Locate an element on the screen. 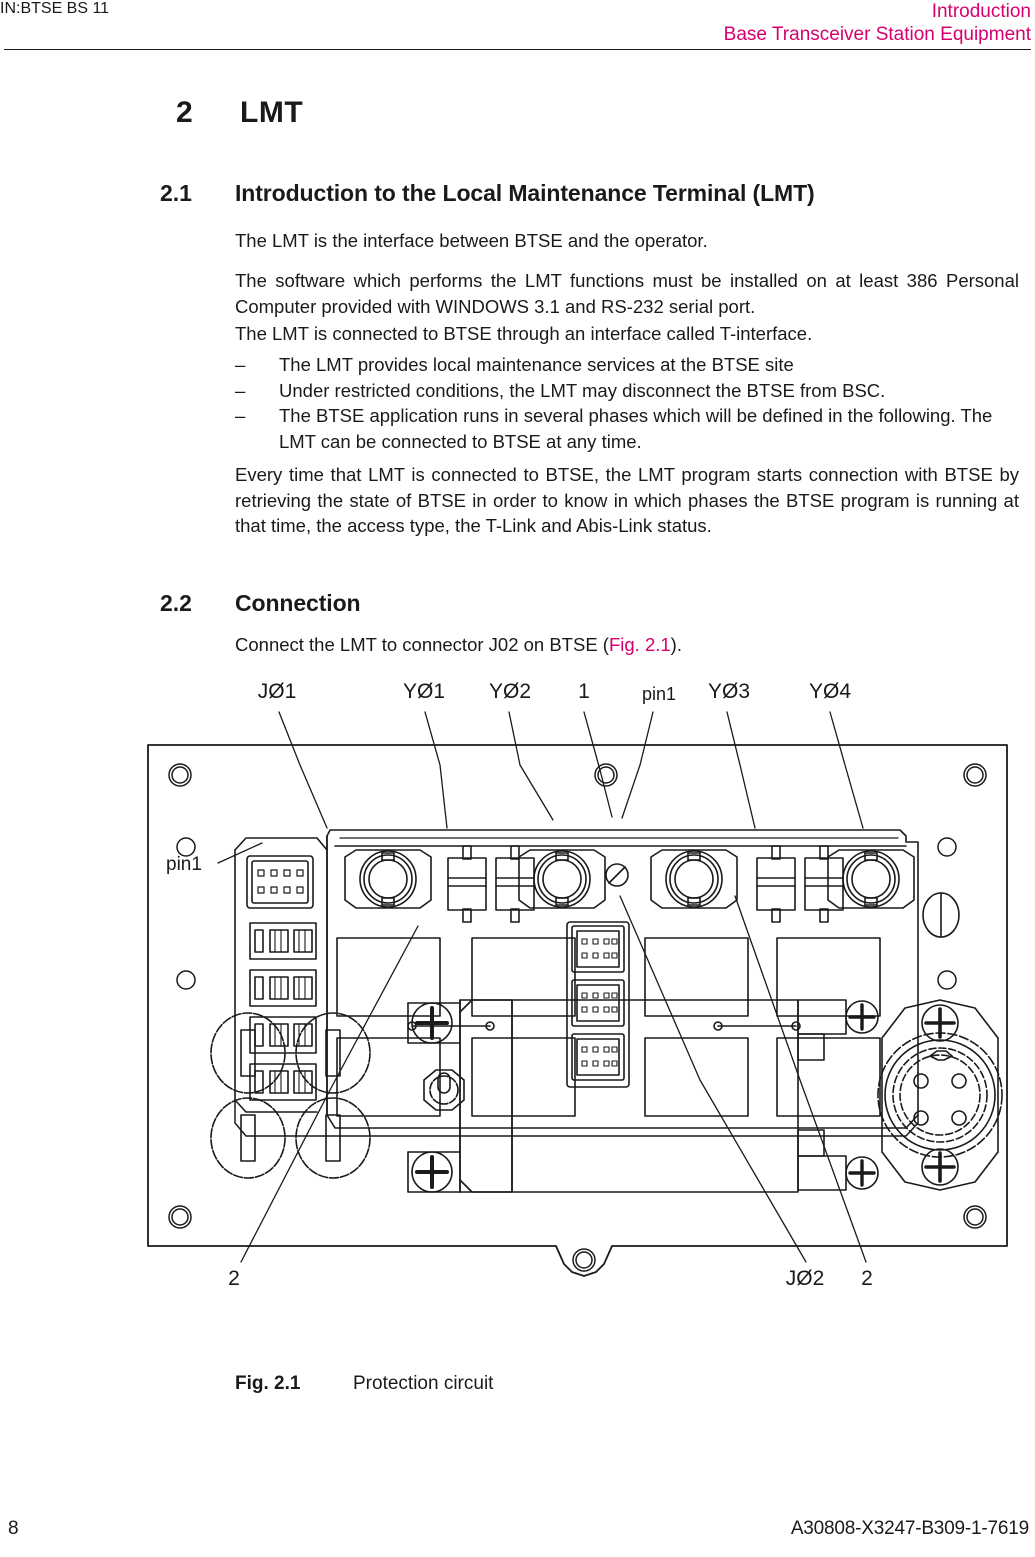 This screenshot has height=1557, width=1035. callout-y01: YØ1 is located at coordinates (424, 691).